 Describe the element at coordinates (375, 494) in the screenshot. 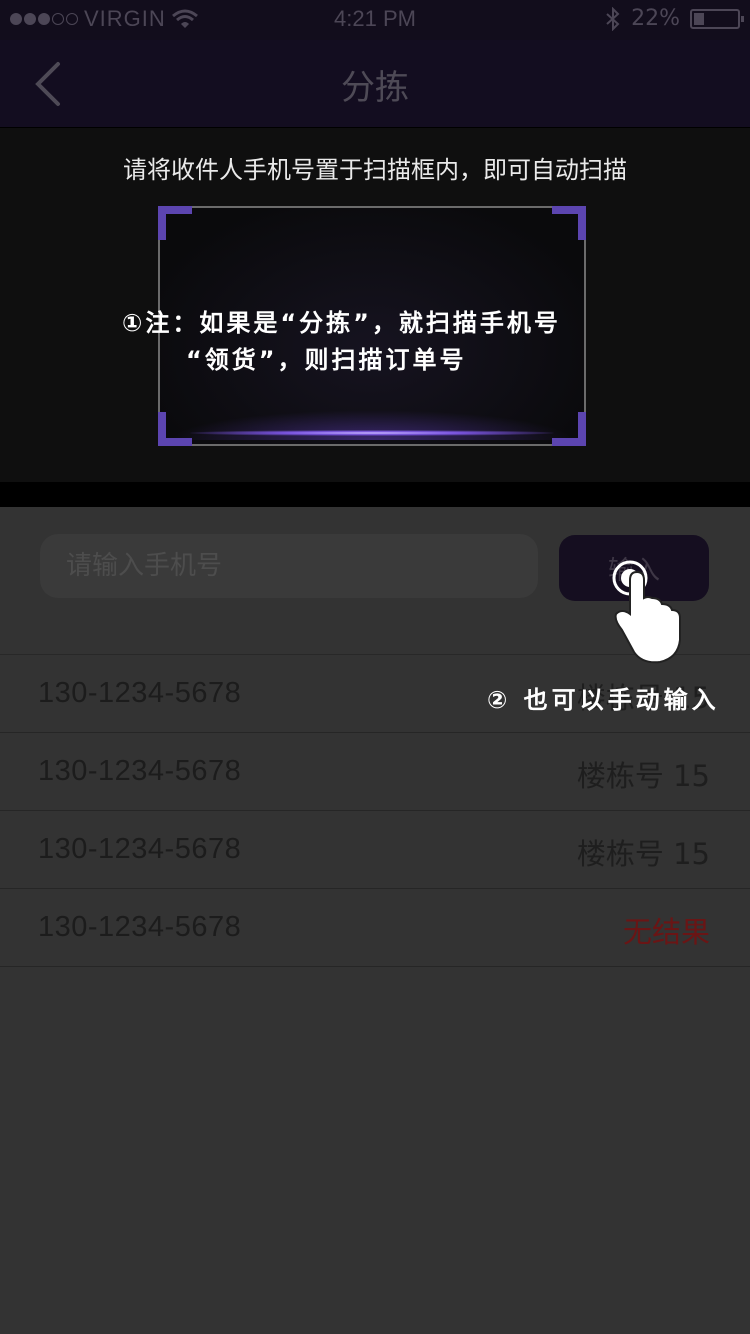

I see `divider-band` at that location.